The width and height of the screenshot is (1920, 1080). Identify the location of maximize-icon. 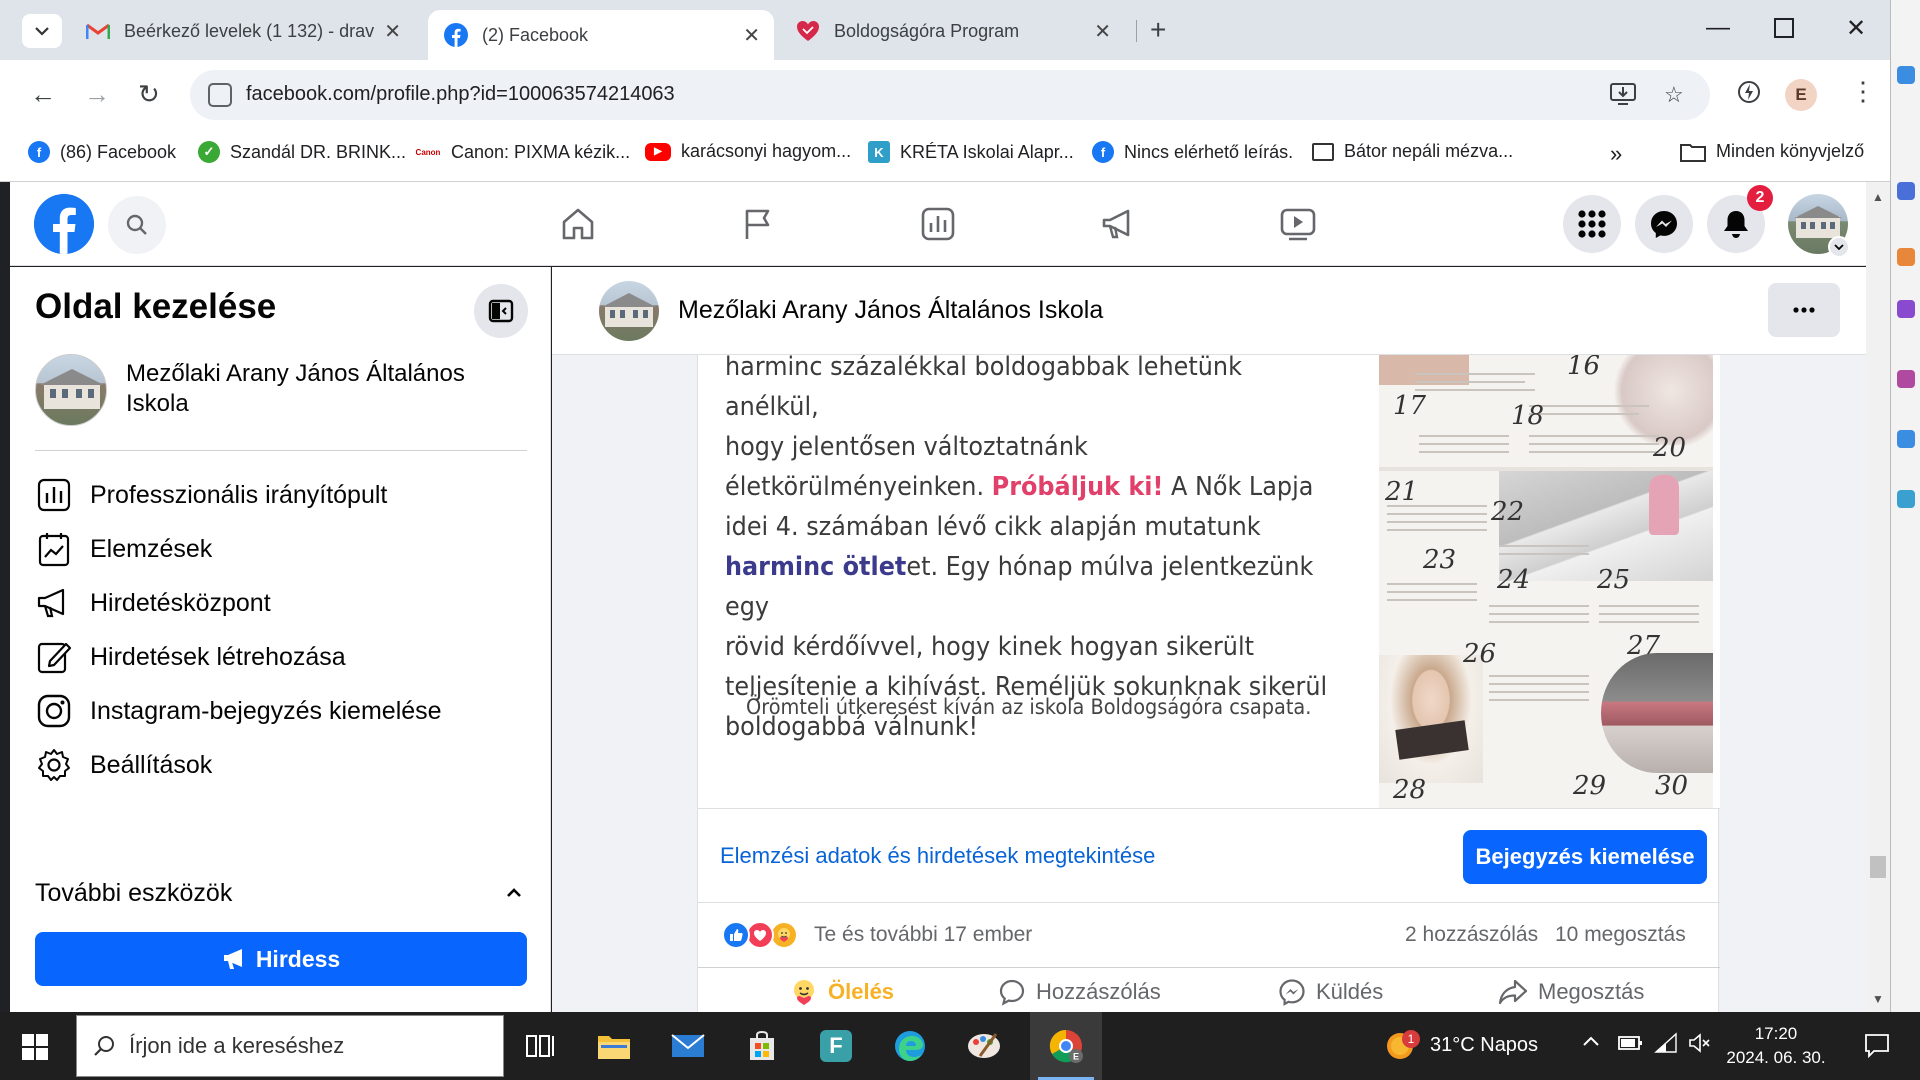
(1784, 28).